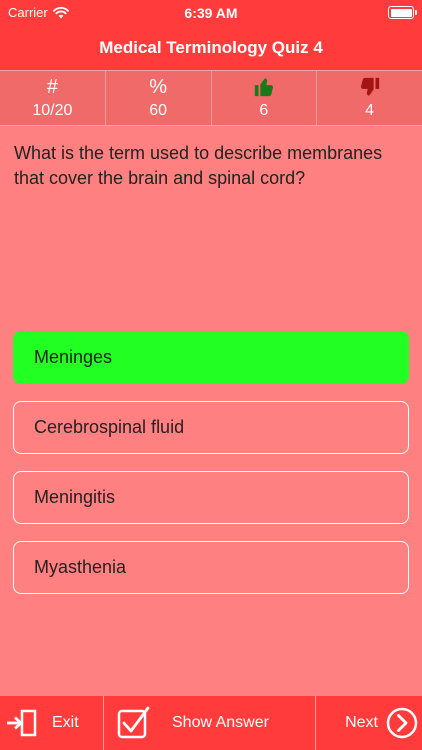  Describe the element at coordinates (370, 110) in the screenshot. I see `stat-wrong-value: 4` at that location.